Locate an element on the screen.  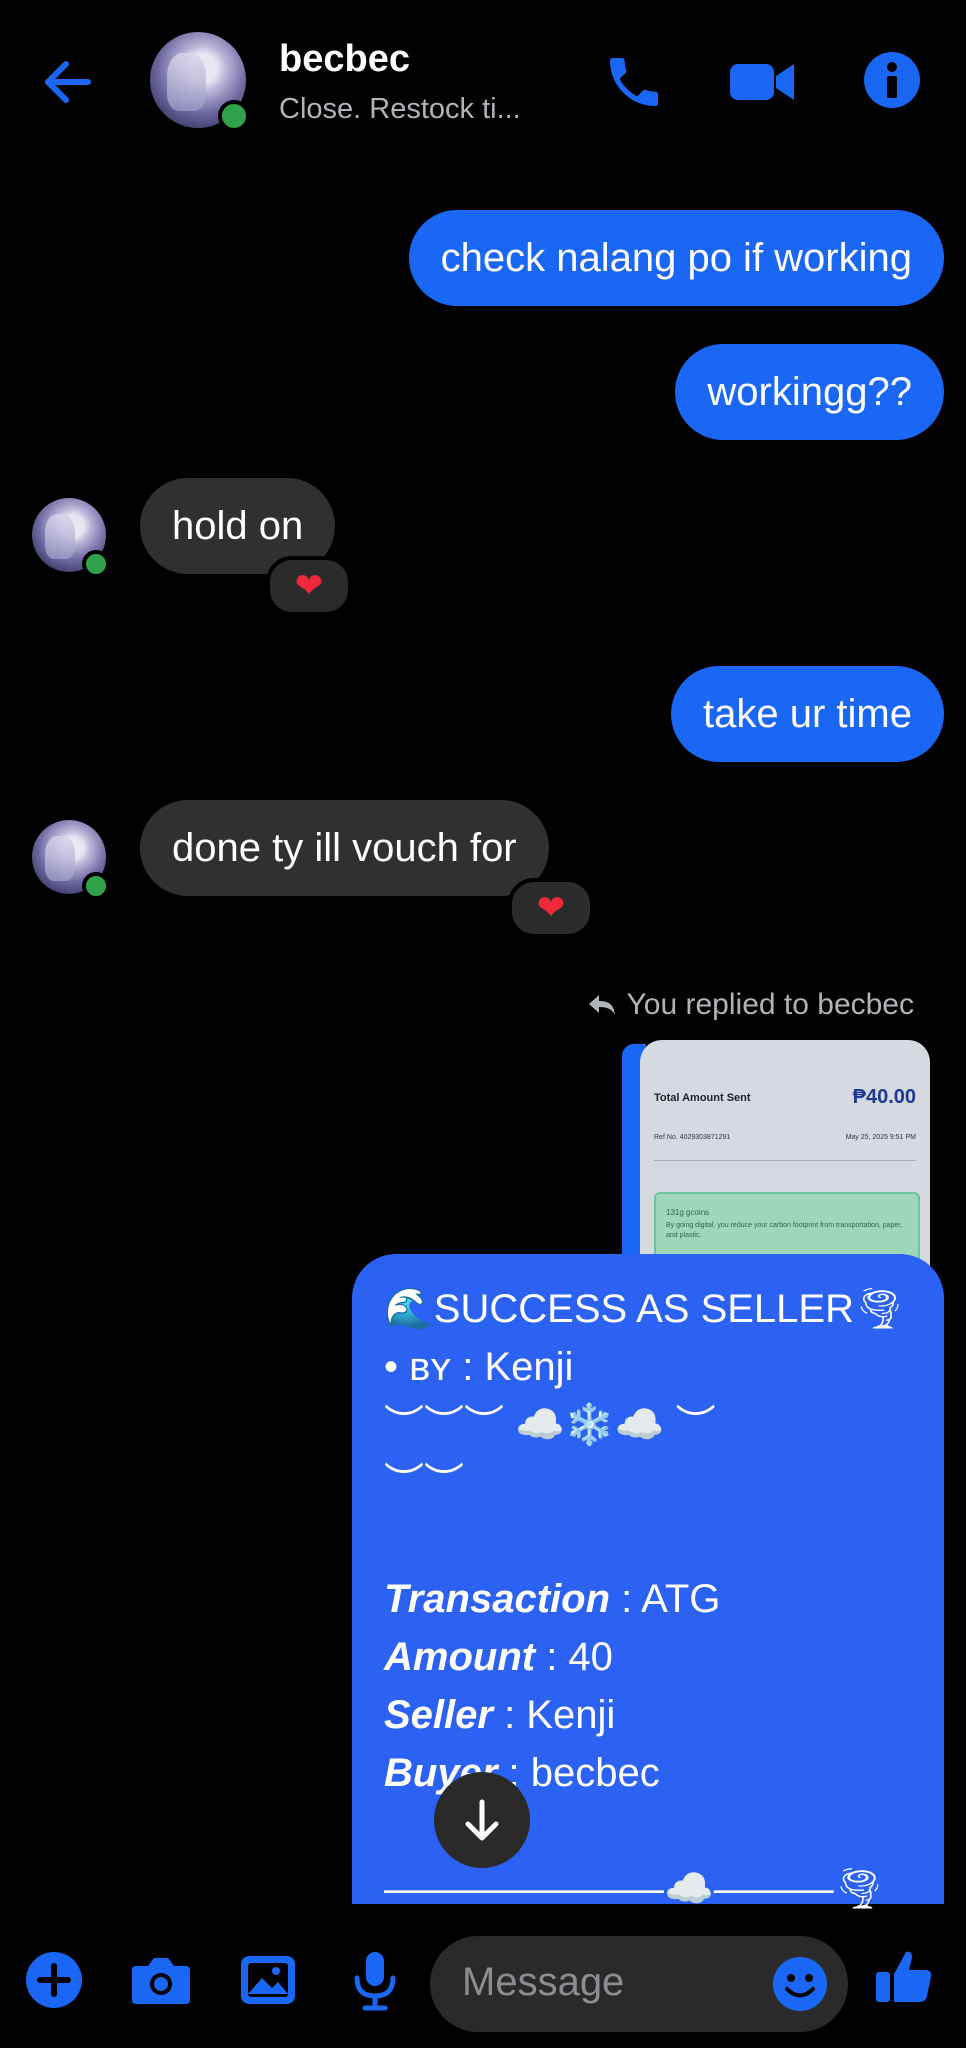
like-button is located at coordinates (904, 1976).